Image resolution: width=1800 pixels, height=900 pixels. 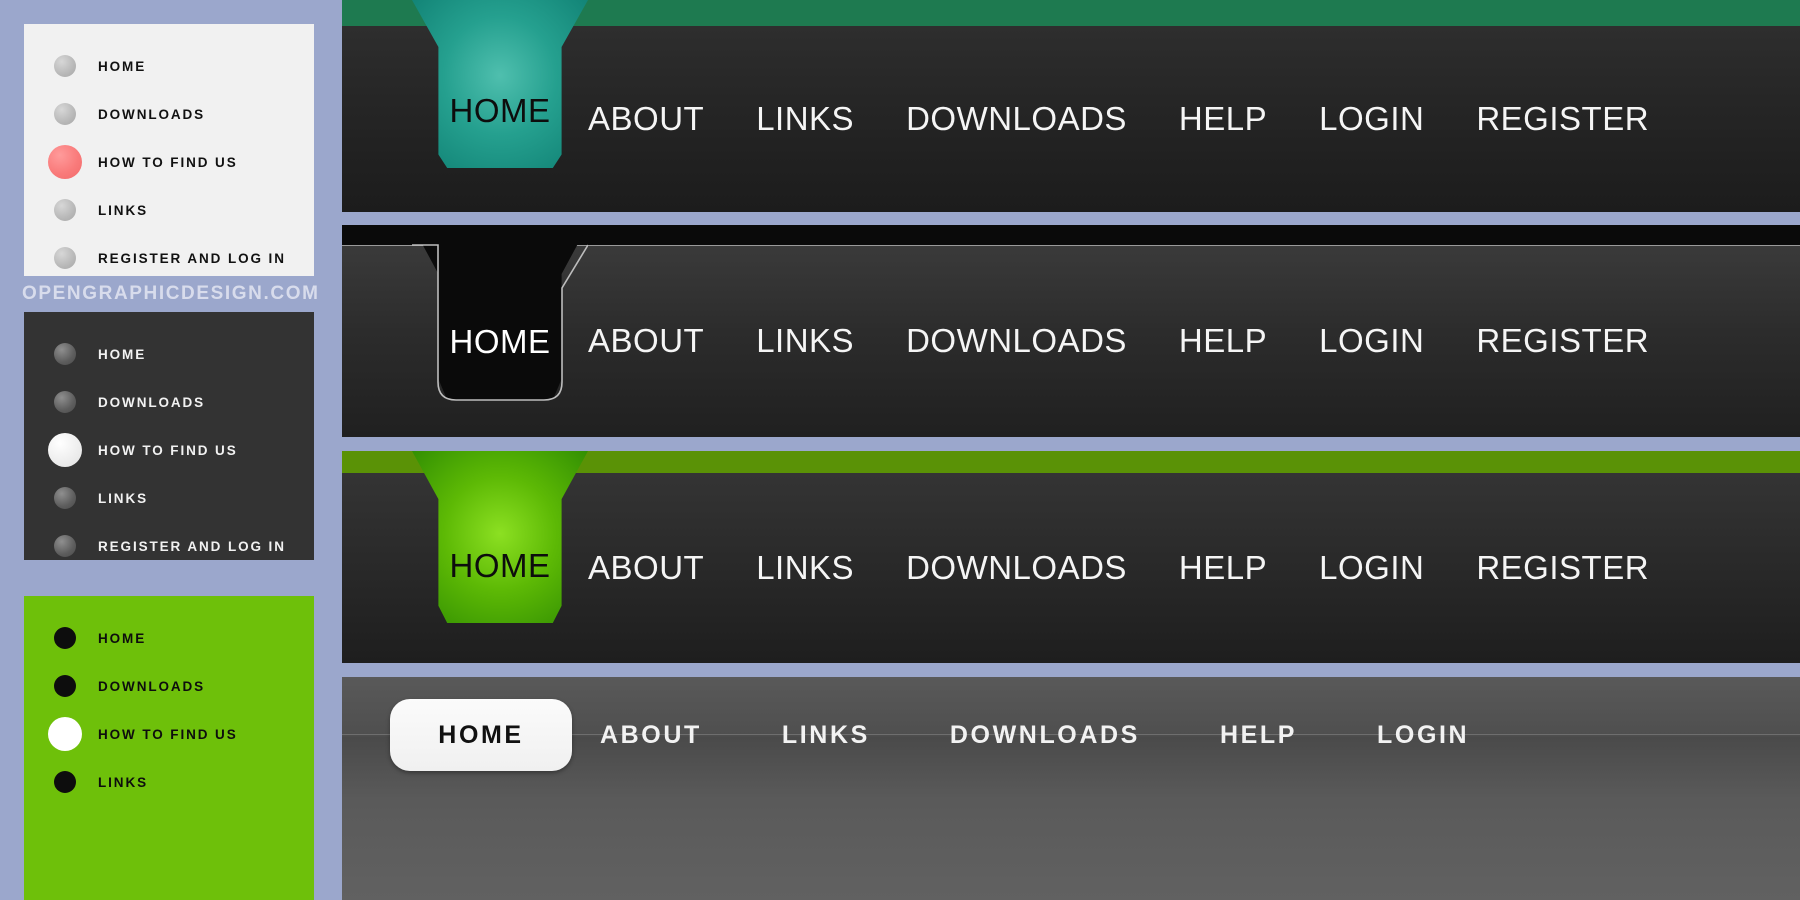 What do you see at coordinates (1045, 735) in the screenshot?
I see `navbar-gray-link-downloads: DOWNLOADS` at bounding box center [1045, 735].